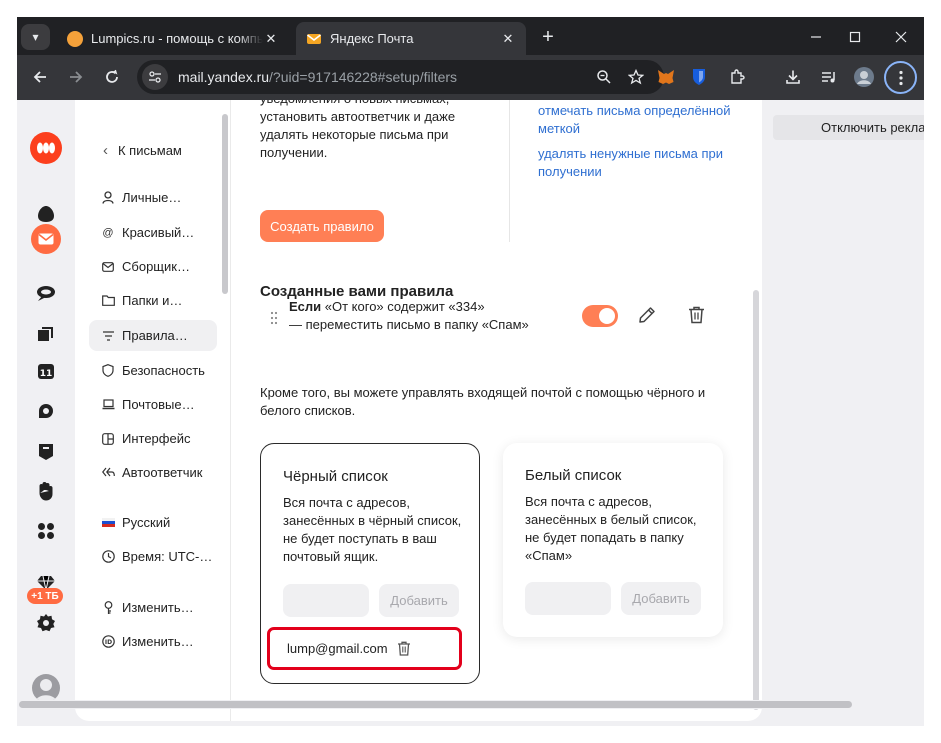 This screenshot has height=743, width=941. I want to click on tab-yandex-mail: Яндекс Почта ✕, so click(411, 38).